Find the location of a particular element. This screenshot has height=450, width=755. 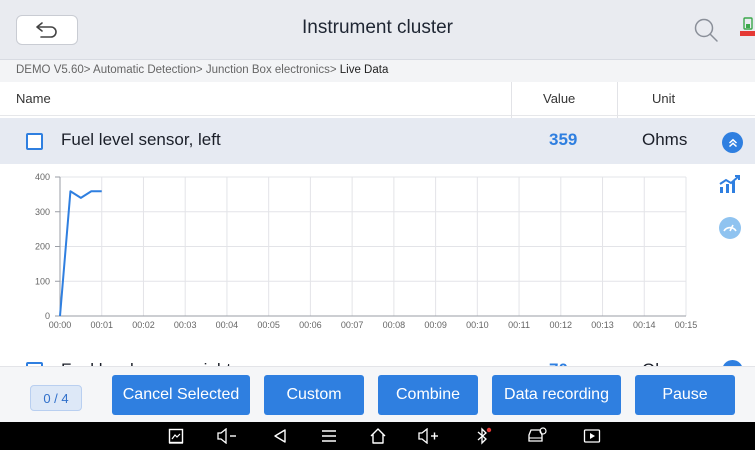

x-tick-label: 00:02 is located at coordinates (143, 325).